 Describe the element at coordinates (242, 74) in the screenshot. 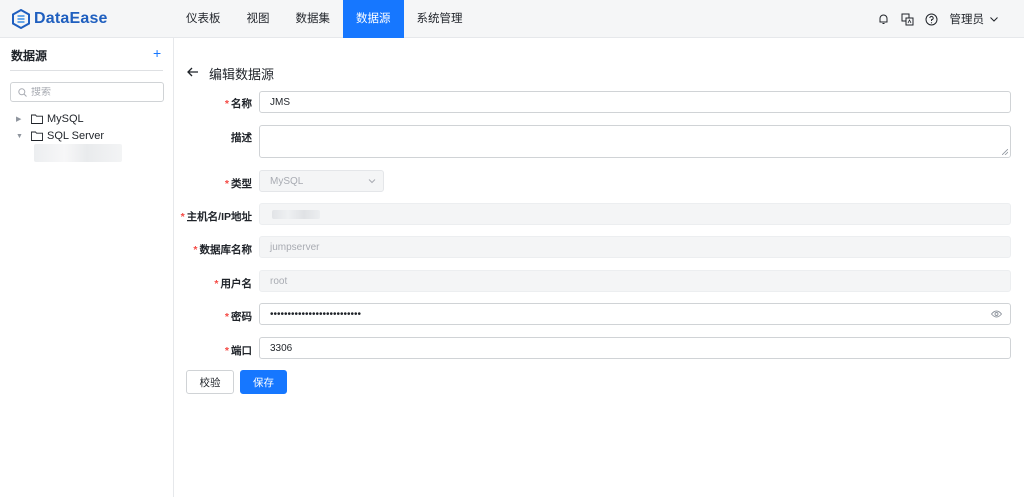

I see `page-title: 编辑数据源` at that location.